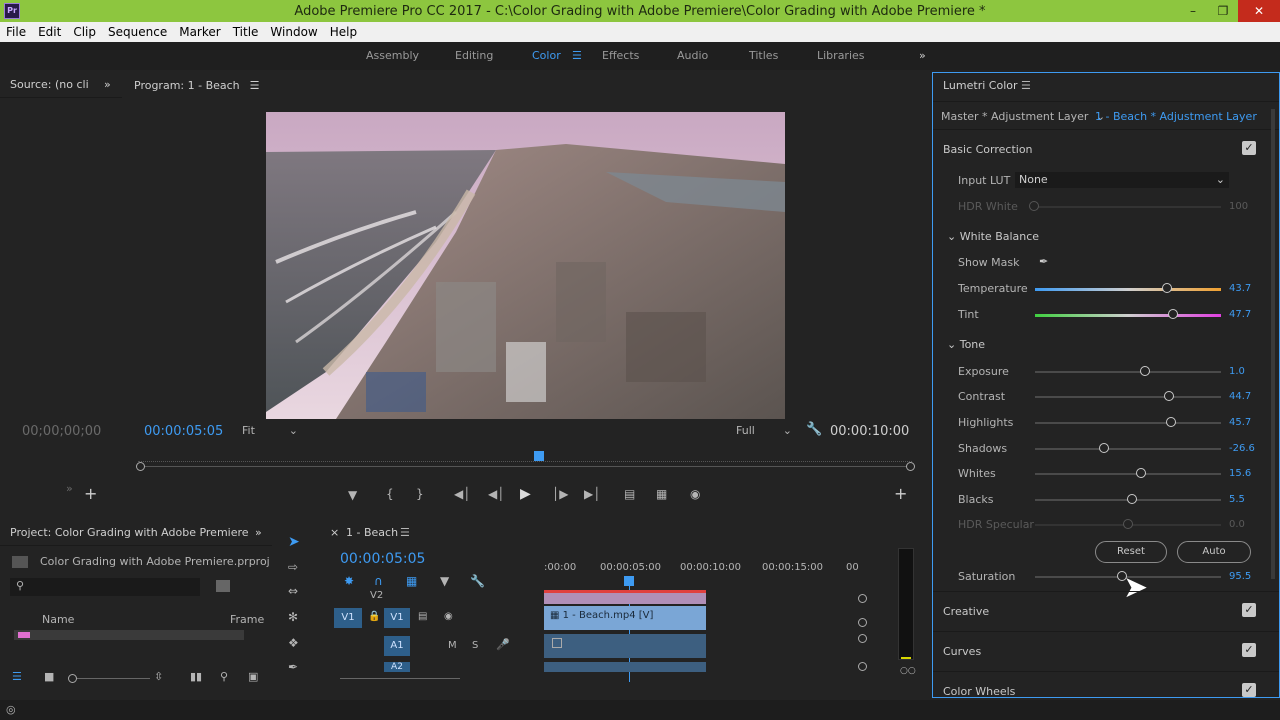  I want to click on microphone-icon: 🎤, so click(503, 644).